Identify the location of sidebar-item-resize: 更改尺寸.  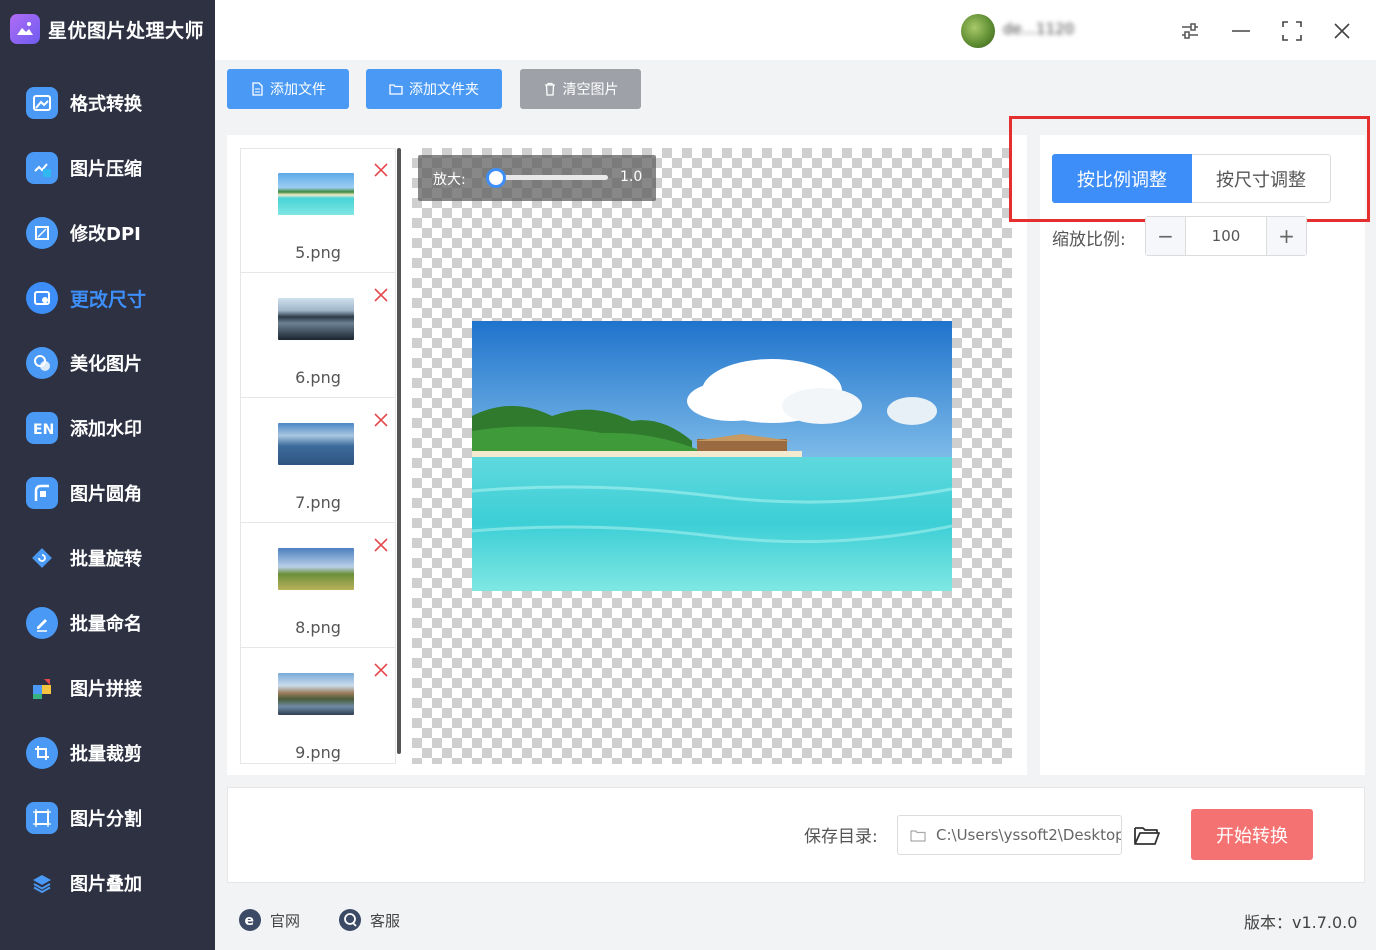
(107, 298).